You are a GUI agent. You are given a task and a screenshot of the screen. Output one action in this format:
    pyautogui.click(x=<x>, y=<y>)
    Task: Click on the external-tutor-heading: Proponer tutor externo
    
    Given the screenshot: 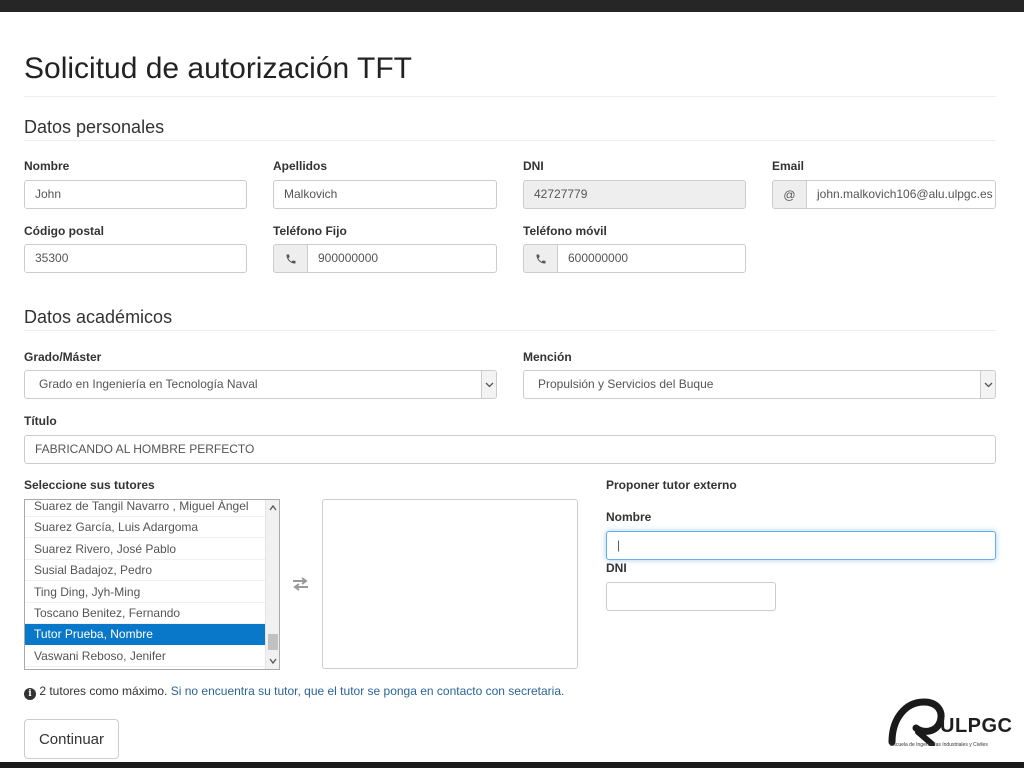 What is the action you would take?
    pyautogui.click(x=671, y=485)
    